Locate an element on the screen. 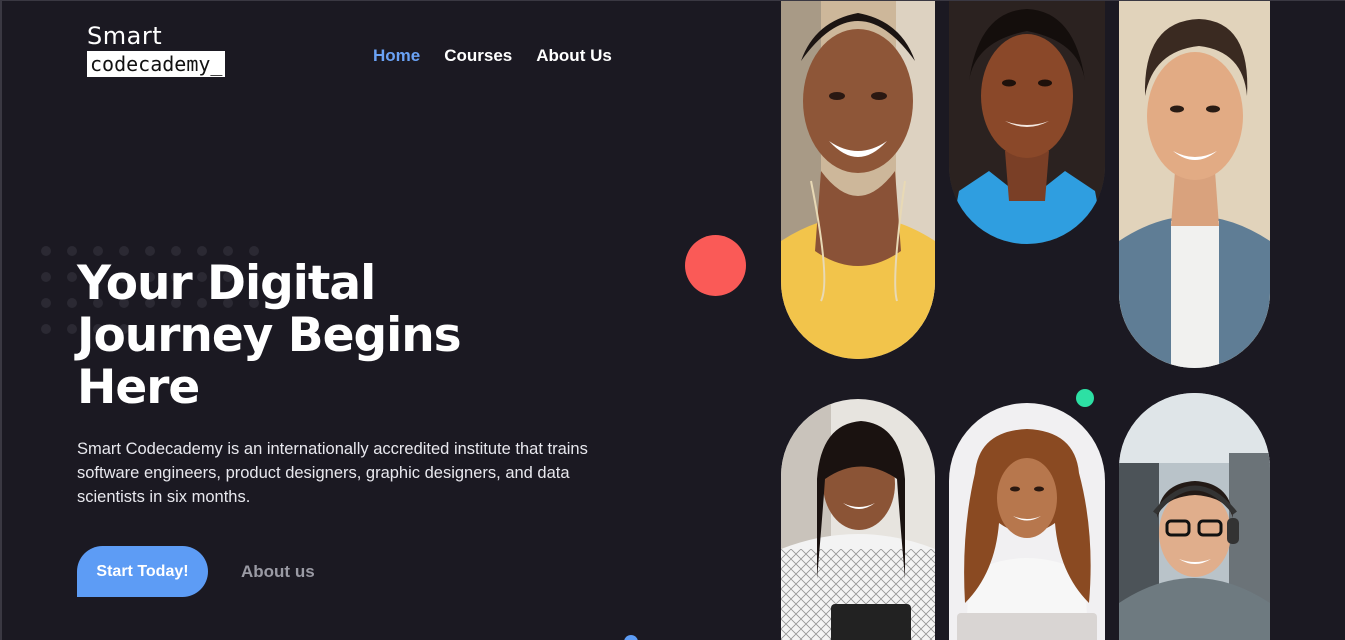 The width and height of the screenshot is (1345, 640). hero-title-line-1: Your Digital is located at coordinates (226, 283).